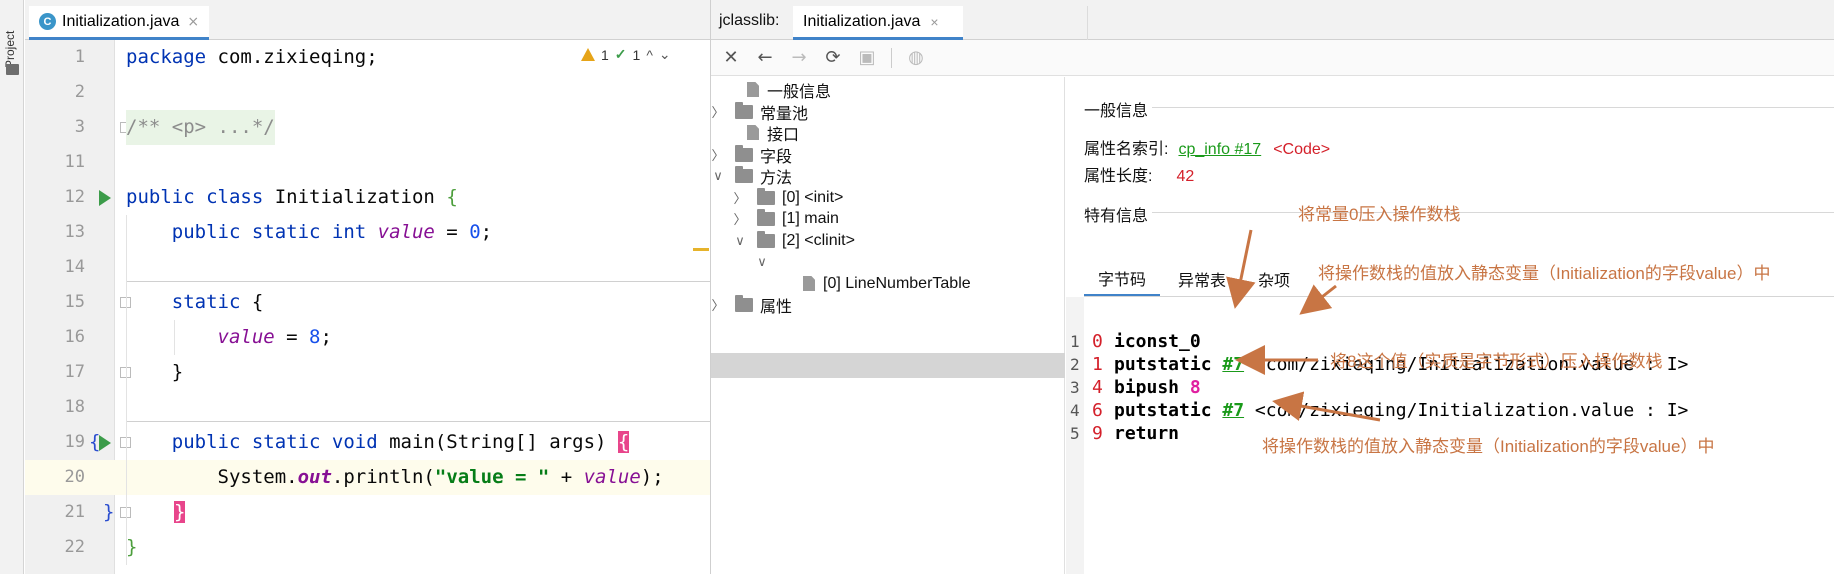  I want to click on tree-item-label: [0] Code, so click(834, 261).